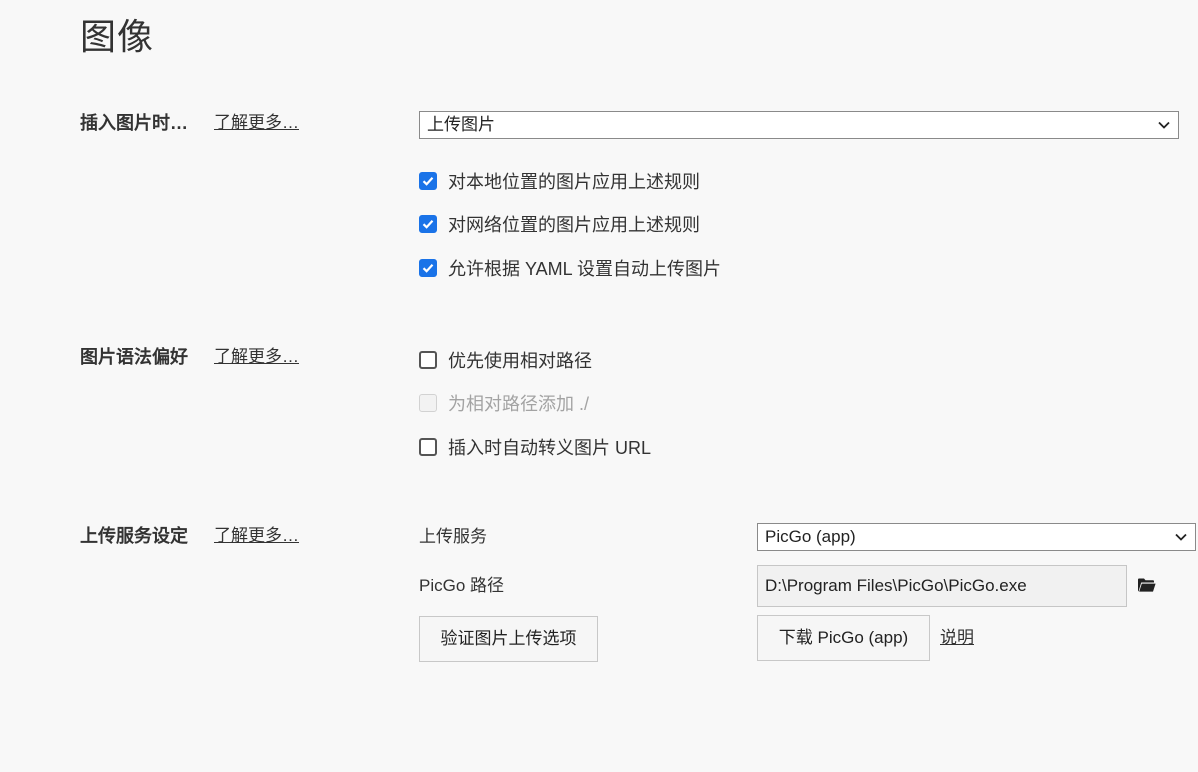  Describe the element at coordinates (843, 638) in the screenshot. I see `download-picgo-button: 下载 PicGo (app)` at that location.